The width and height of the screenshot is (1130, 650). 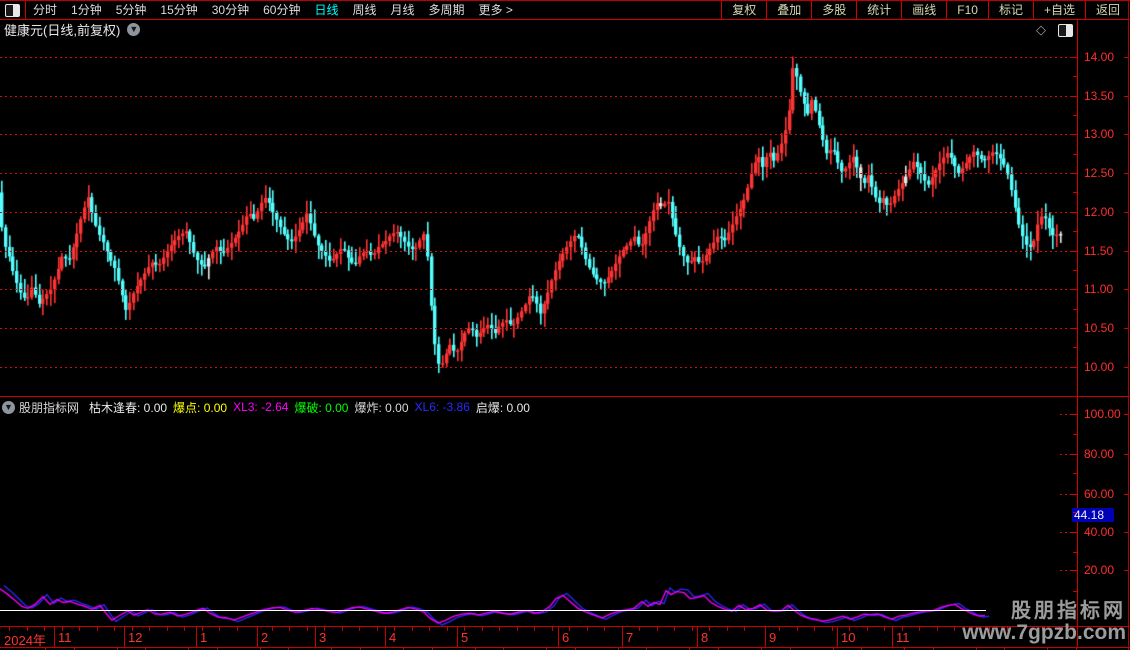 I want to click on zero-line, so click(x=493, y=610).